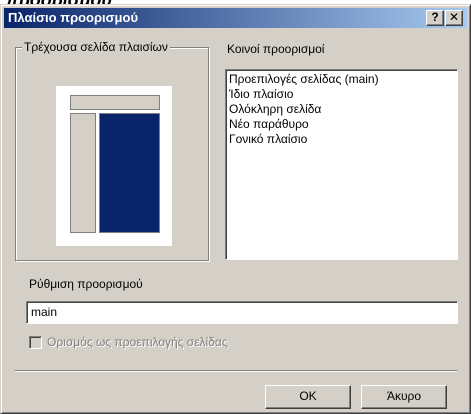 This screenshot has width=471, height=414. I want to click on target-setting-input: main, so click(242, 312).